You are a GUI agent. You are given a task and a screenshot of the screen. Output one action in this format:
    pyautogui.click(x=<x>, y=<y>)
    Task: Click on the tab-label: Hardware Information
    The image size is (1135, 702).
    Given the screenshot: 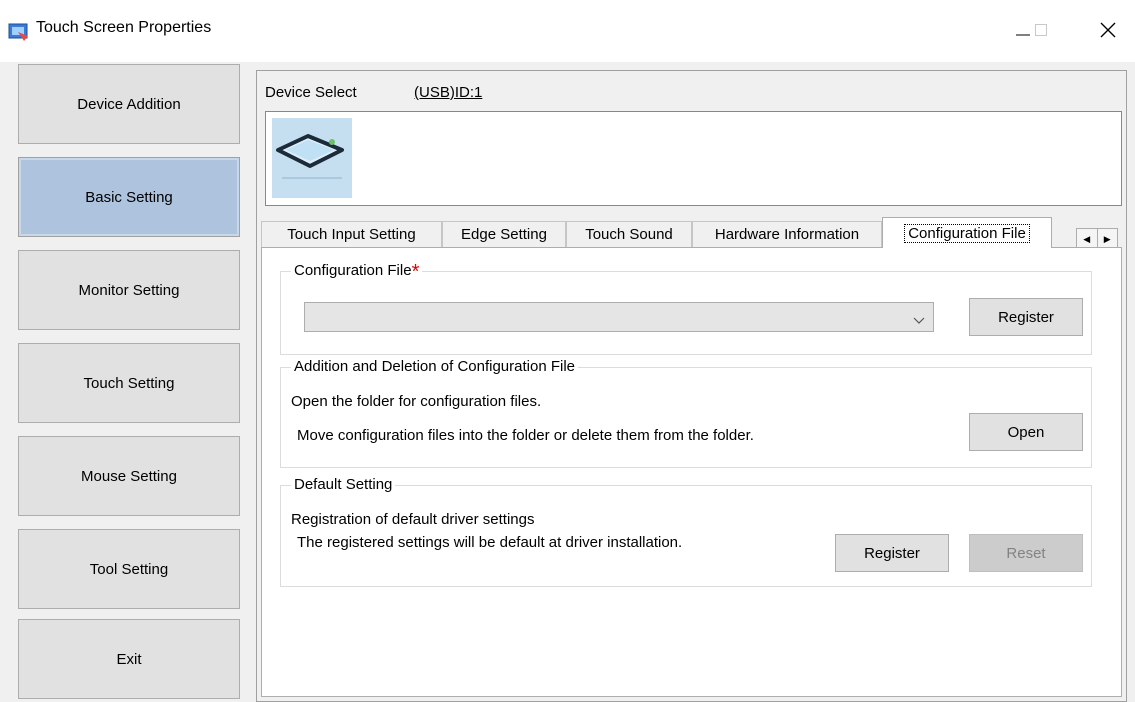 What is the action you would take?
    pyautogui.click(x=787, y=234)
    